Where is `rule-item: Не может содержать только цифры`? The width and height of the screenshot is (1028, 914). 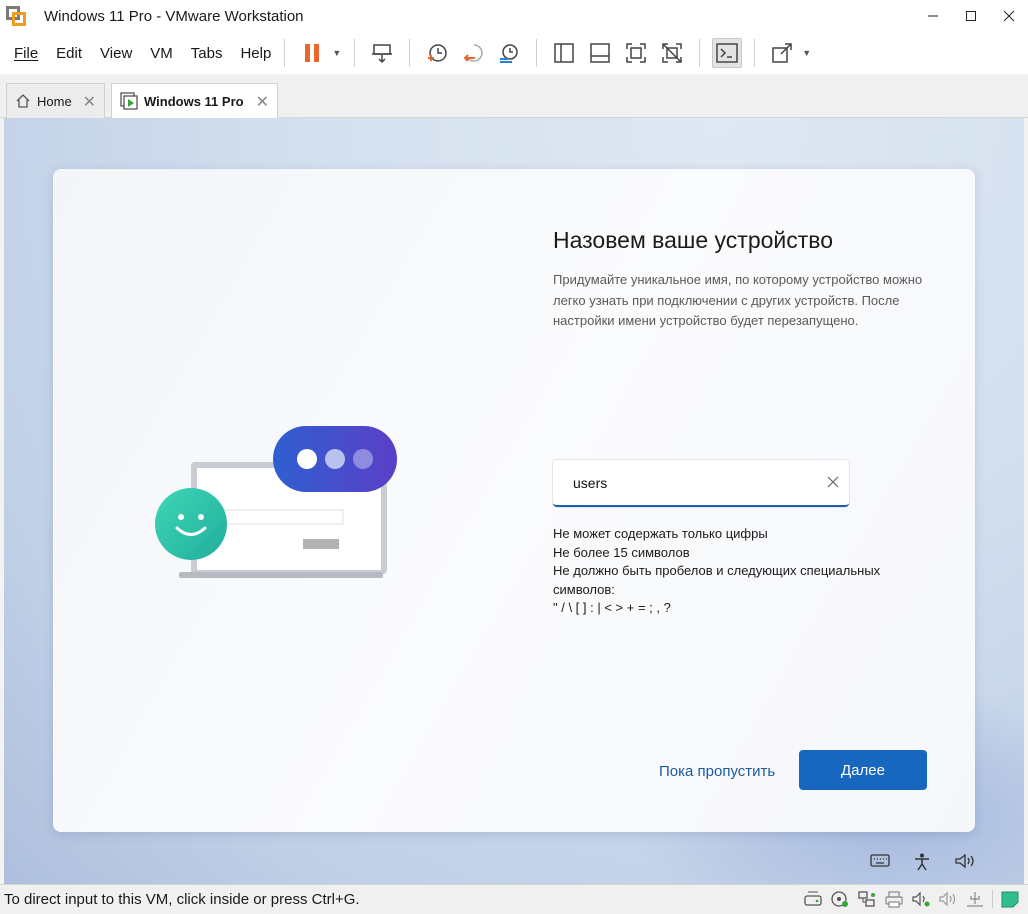
rule-item: Не может содержать только цифры is located at coordinates (660, 533).